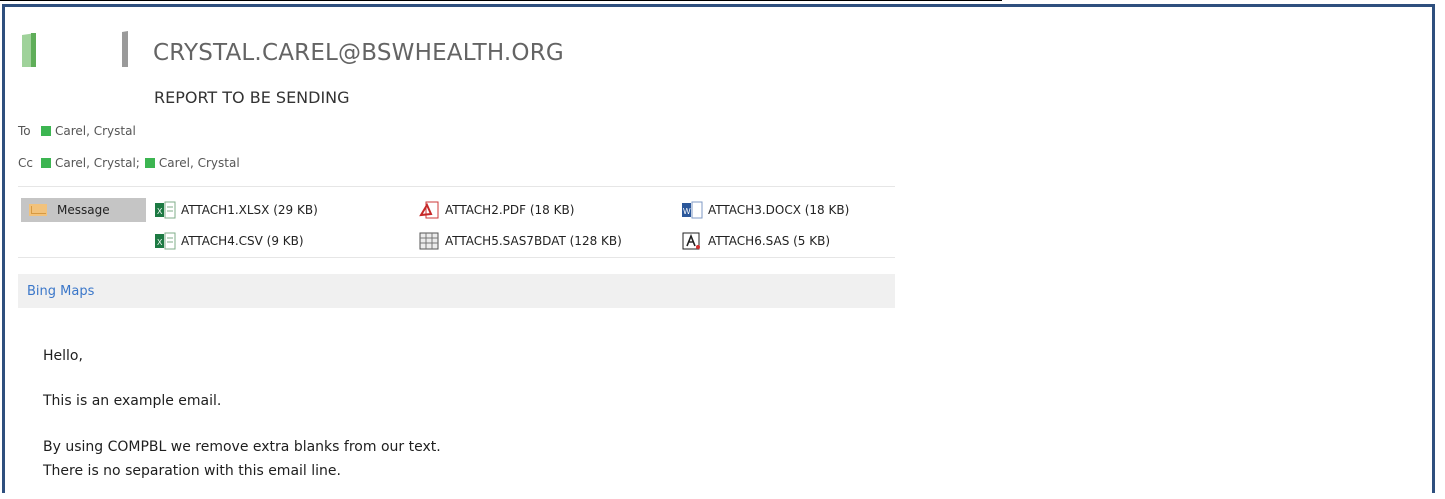 This screenshot has width=1445, height=499. I want to click on attachment-name: ATTACH2.PDF (18 KB), so click(510, 210).